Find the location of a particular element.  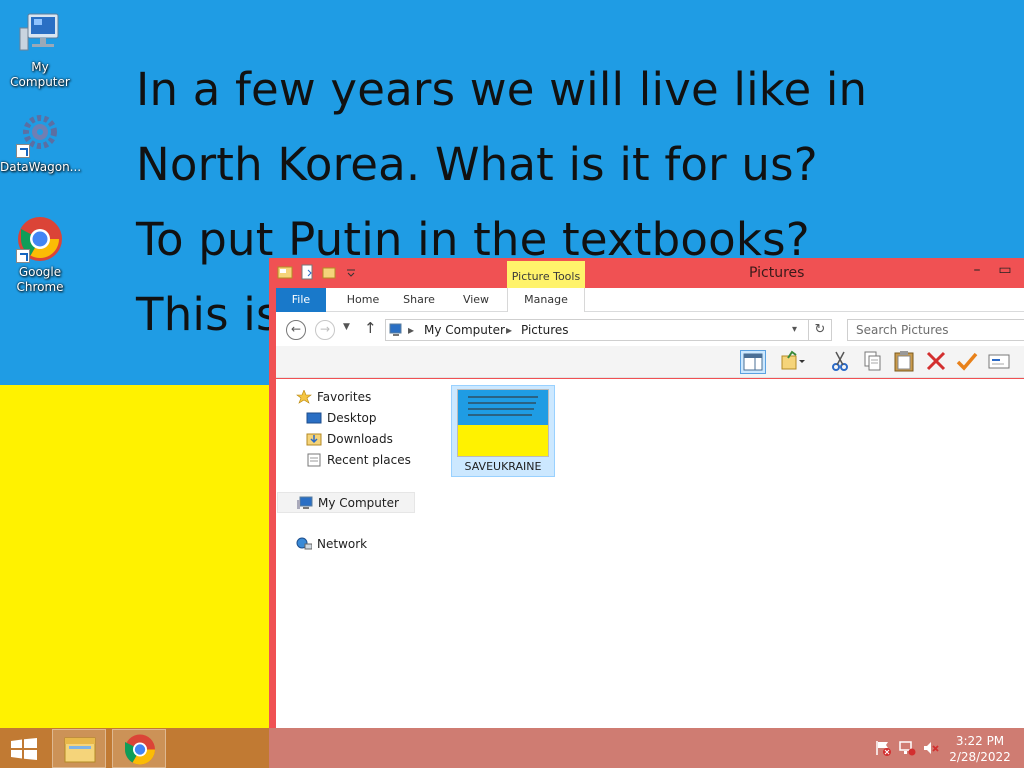

customize-arrow-icon is located at coordinates (351, 272).